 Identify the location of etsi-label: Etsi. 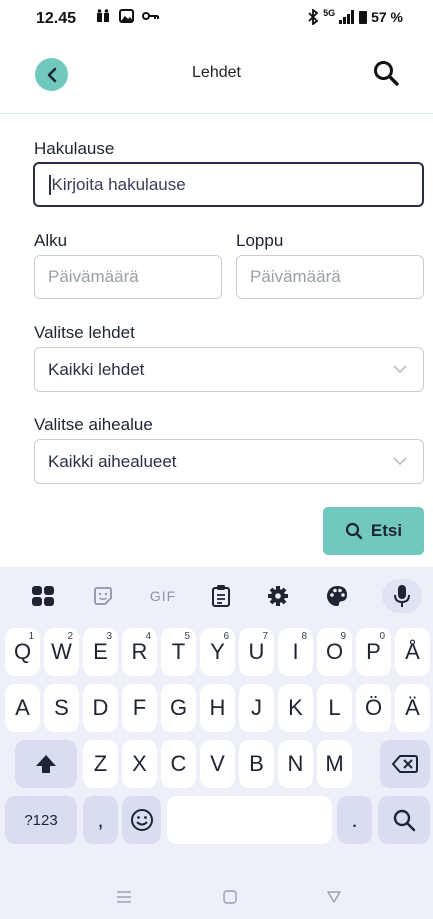
(386, 530).